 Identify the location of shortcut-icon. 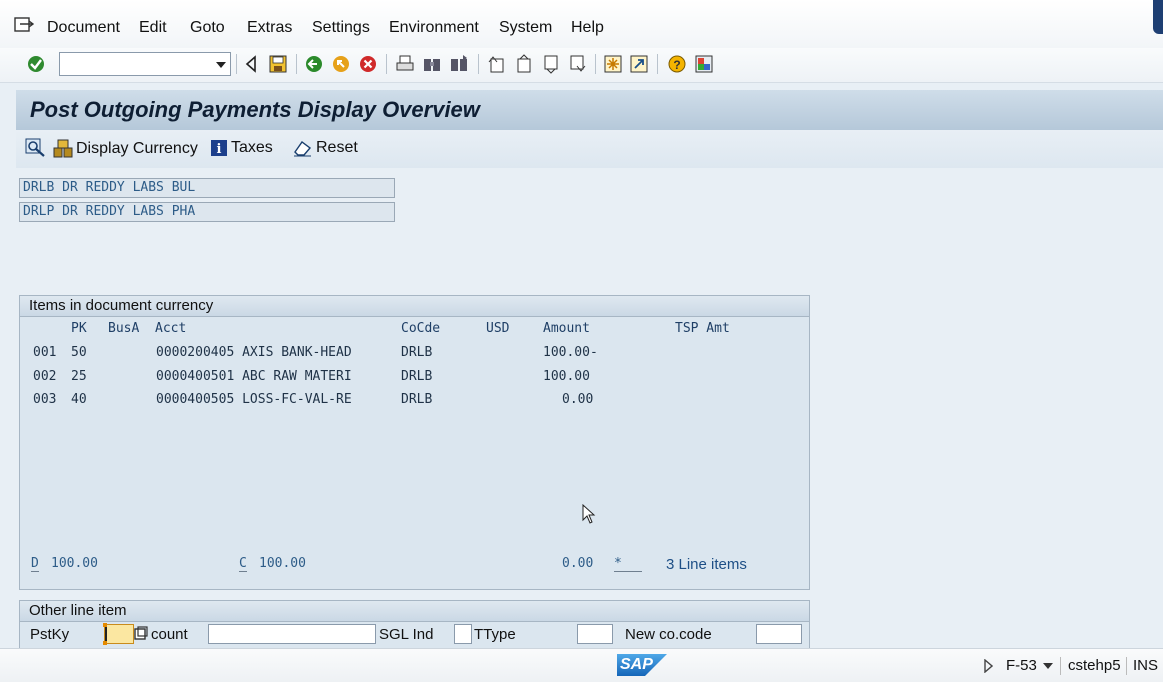
(639, 64).